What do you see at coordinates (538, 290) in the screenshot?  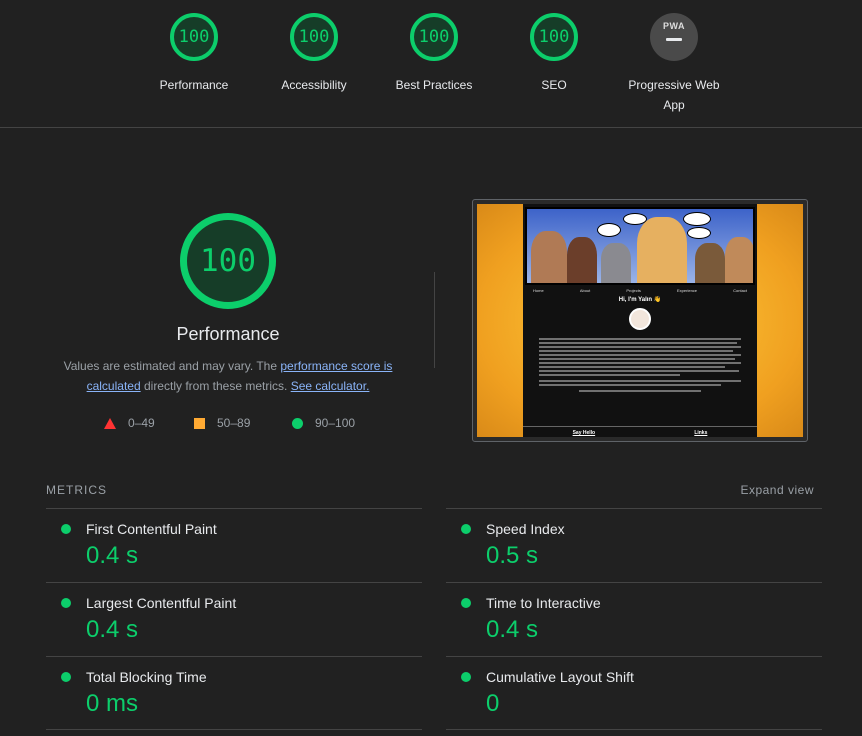 I see `nav-item: Home` at bounding box center [538, 290].